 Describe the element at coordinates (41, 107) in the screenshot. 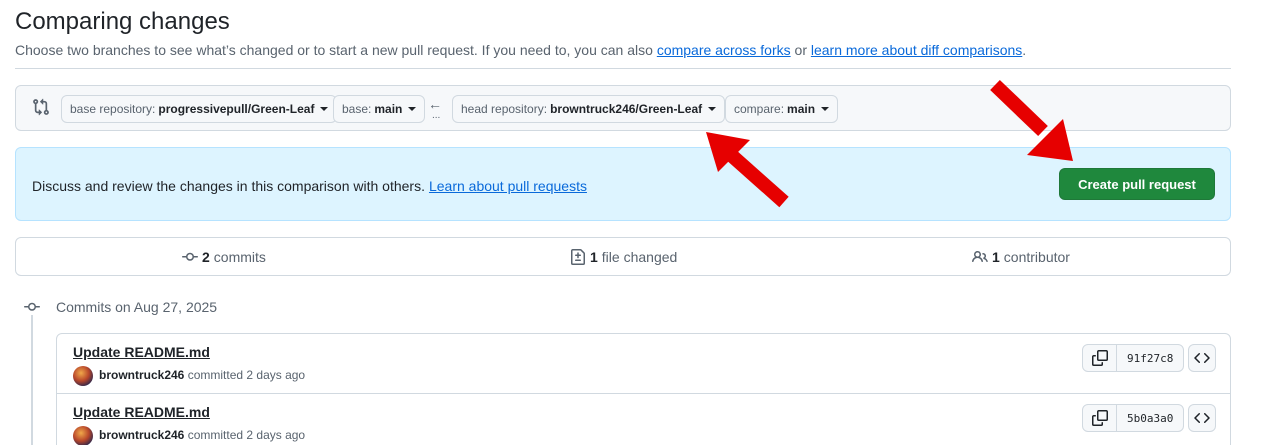

I see `git-compare-icon` at that location.